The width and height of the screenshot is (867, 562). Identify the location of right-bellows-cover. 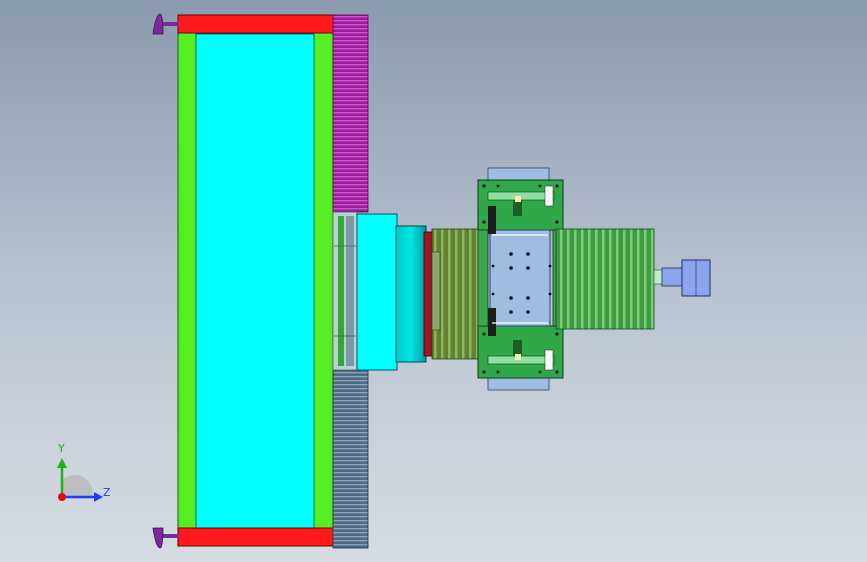
(605, 279).